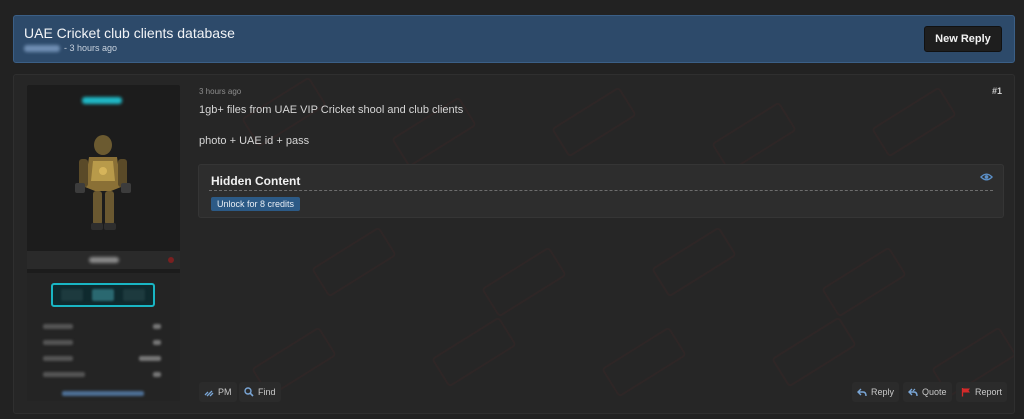 This screenshot has height=419, width=1024. I want to click on user-stats, so click(103, 337).